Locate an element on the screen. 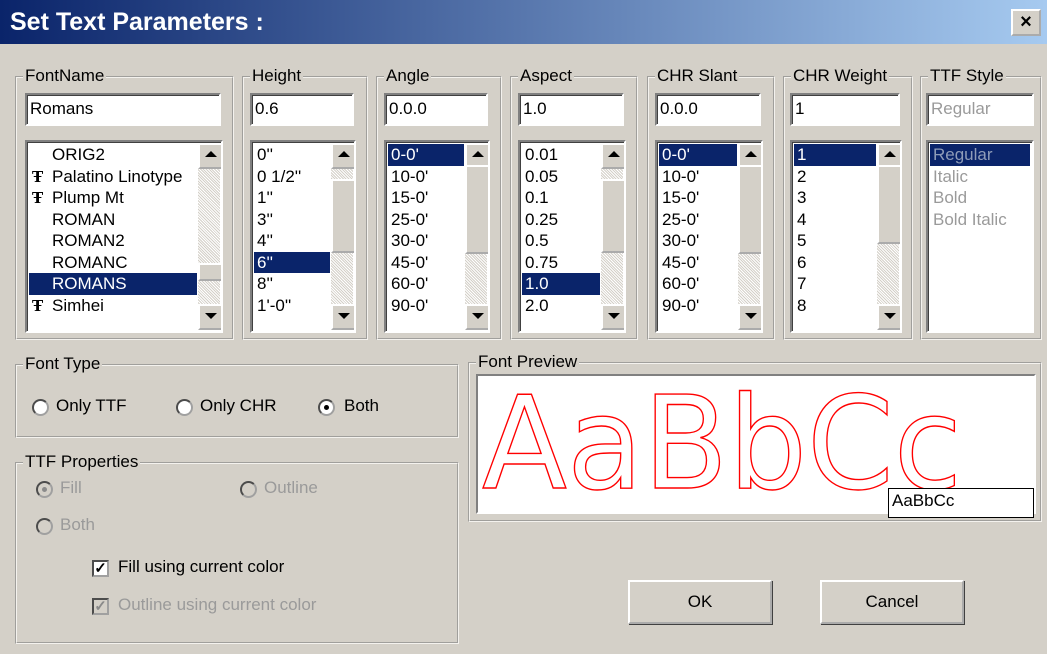 Image resolution: width=1047 pixels, height=654 pixels. height-list-item: 8'' is located at coordinates (292, 284).